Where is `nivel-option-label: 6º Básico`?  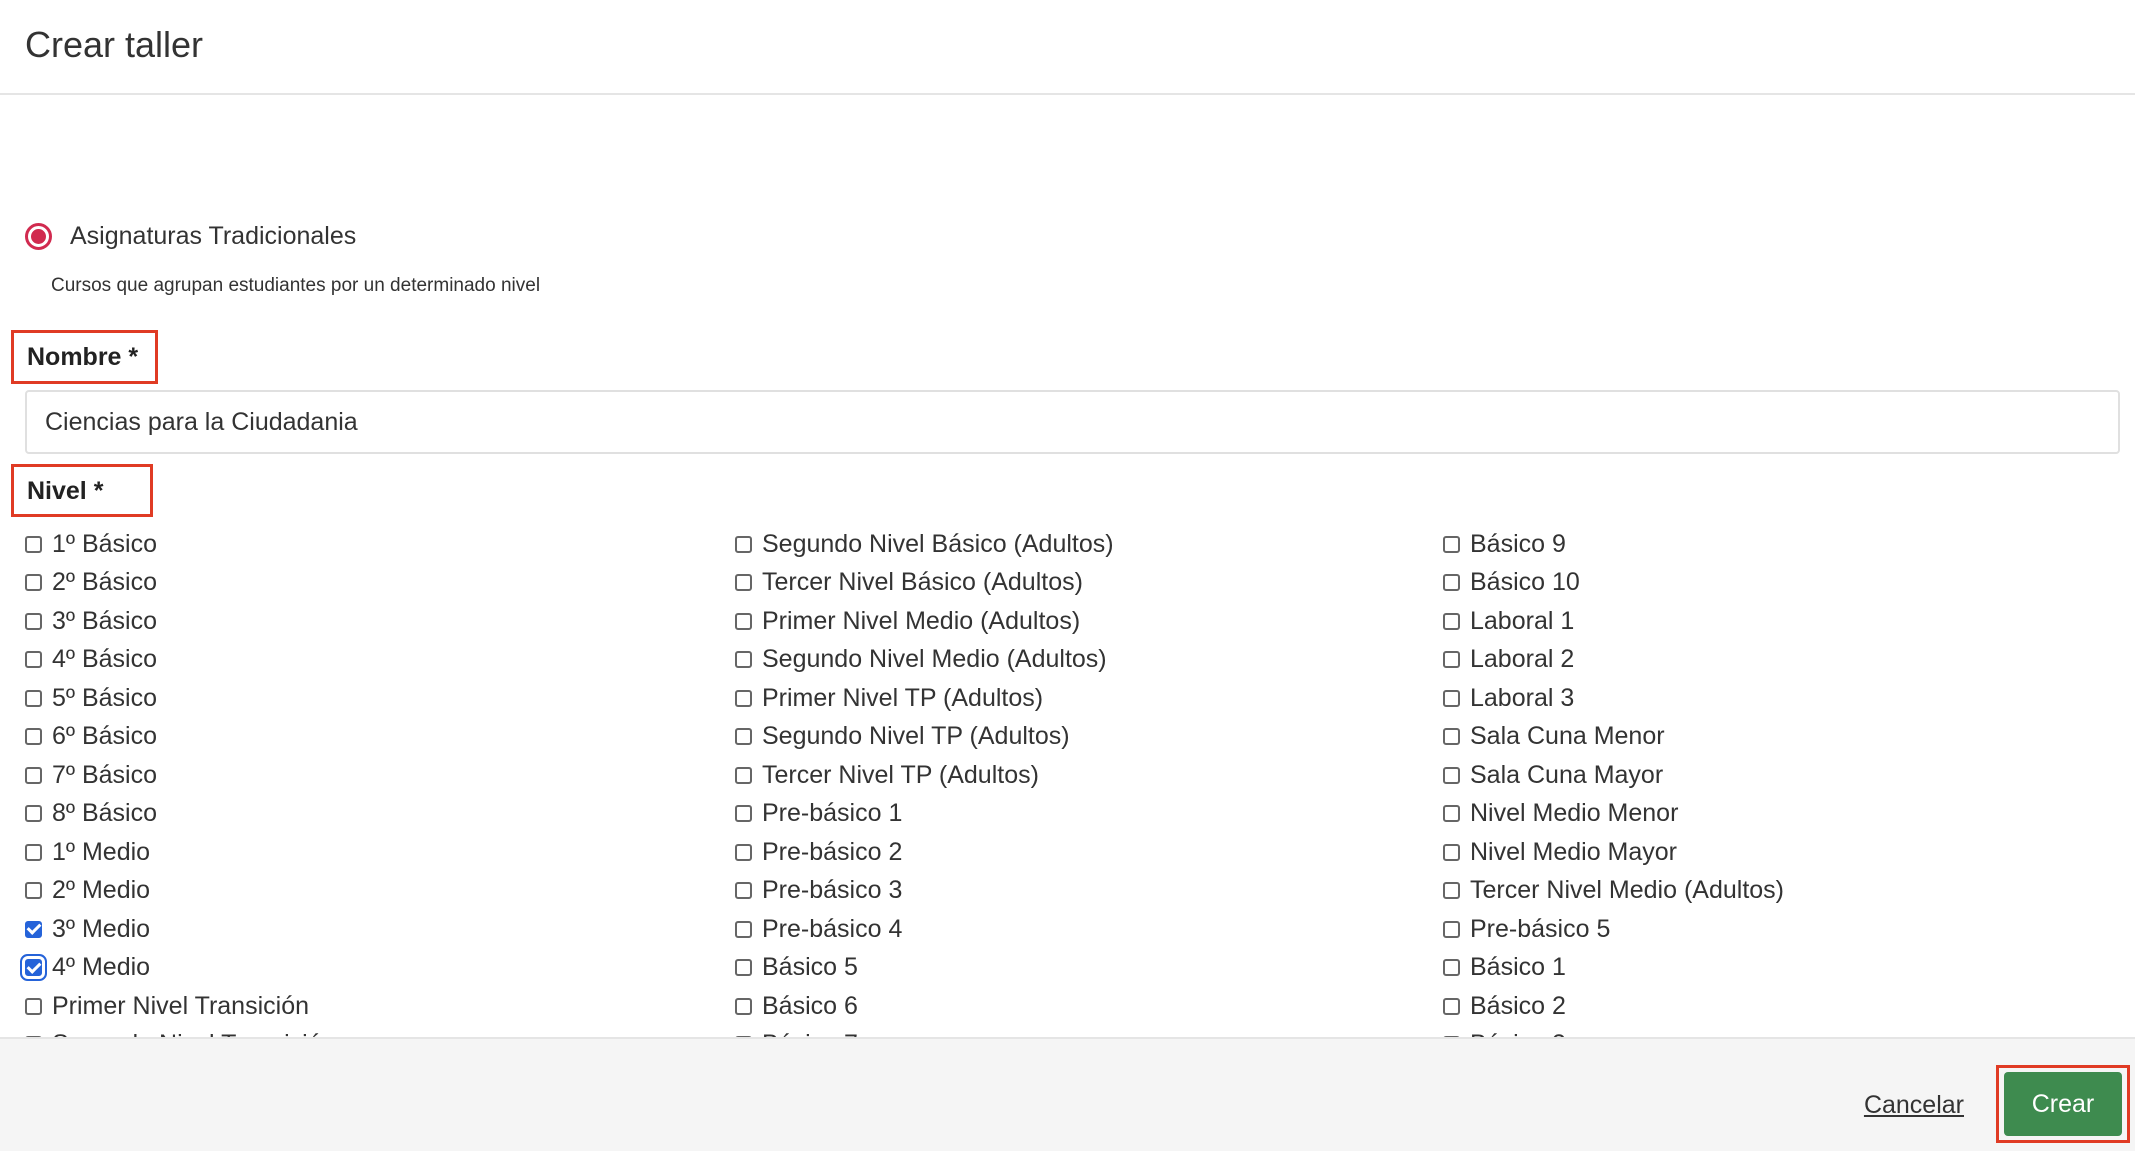
nivel-option-label: 6º Básico is located at coordinates (105, 736).